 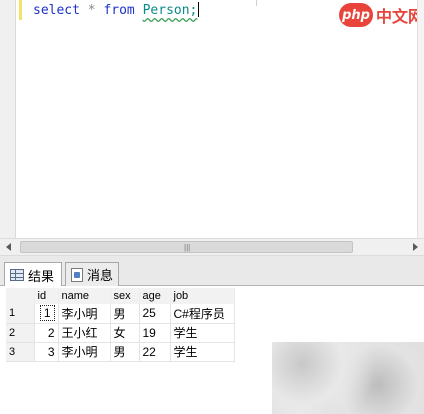 I want to click on tab-results: 结果, so click(x=33, y=274).